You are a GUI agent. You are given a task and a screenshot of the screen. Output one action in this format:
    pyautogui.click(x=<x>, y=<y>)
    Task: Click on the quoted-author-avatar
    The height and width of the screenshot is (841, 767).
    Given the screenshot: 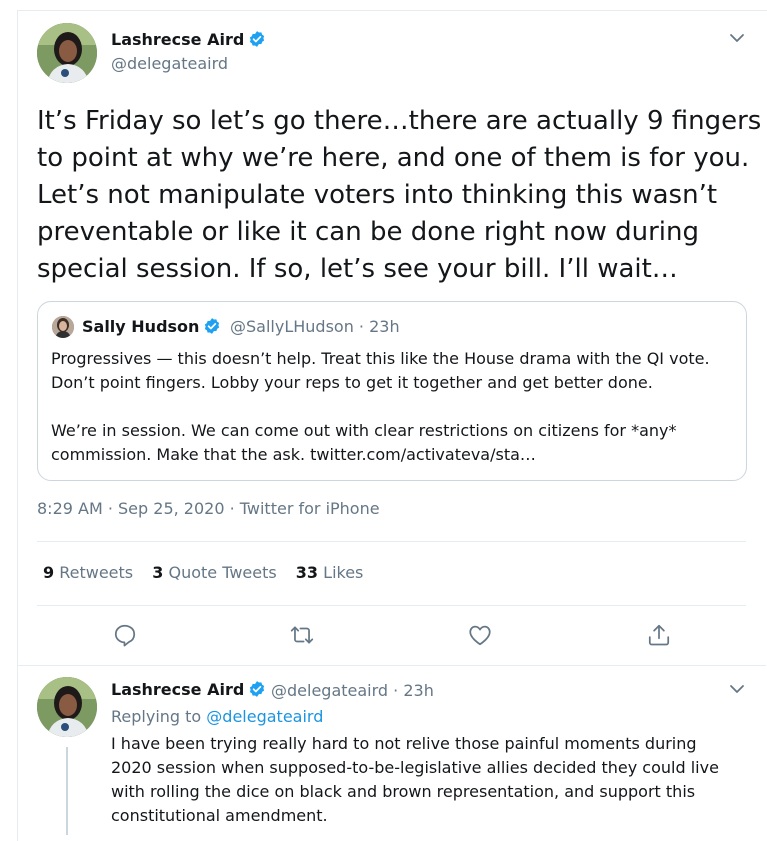 What is the action you would take?
    pyautogui.click(x=63, y=327)
    